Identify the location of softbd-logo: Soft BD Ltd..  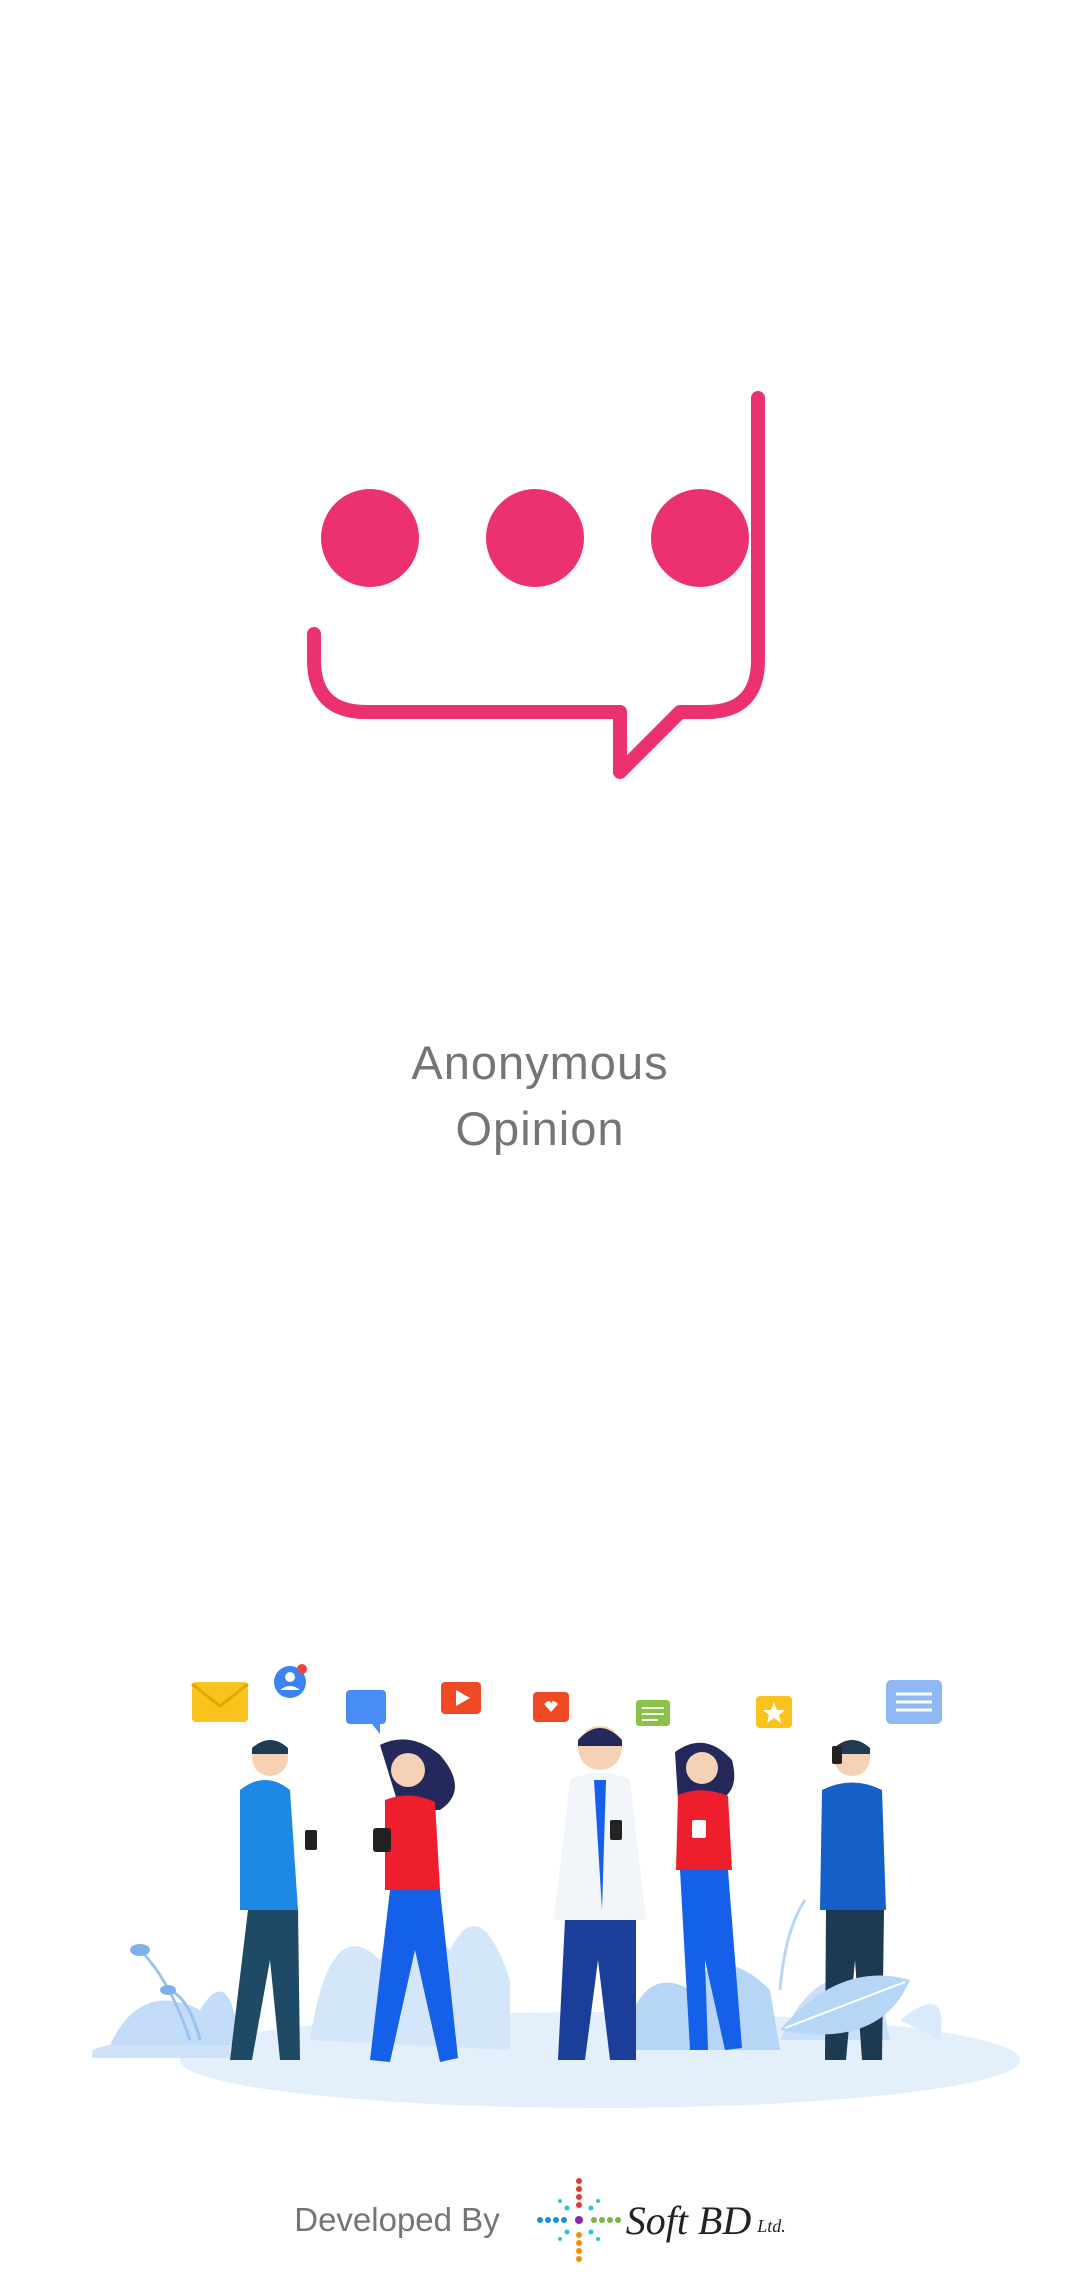
(660, 2220).